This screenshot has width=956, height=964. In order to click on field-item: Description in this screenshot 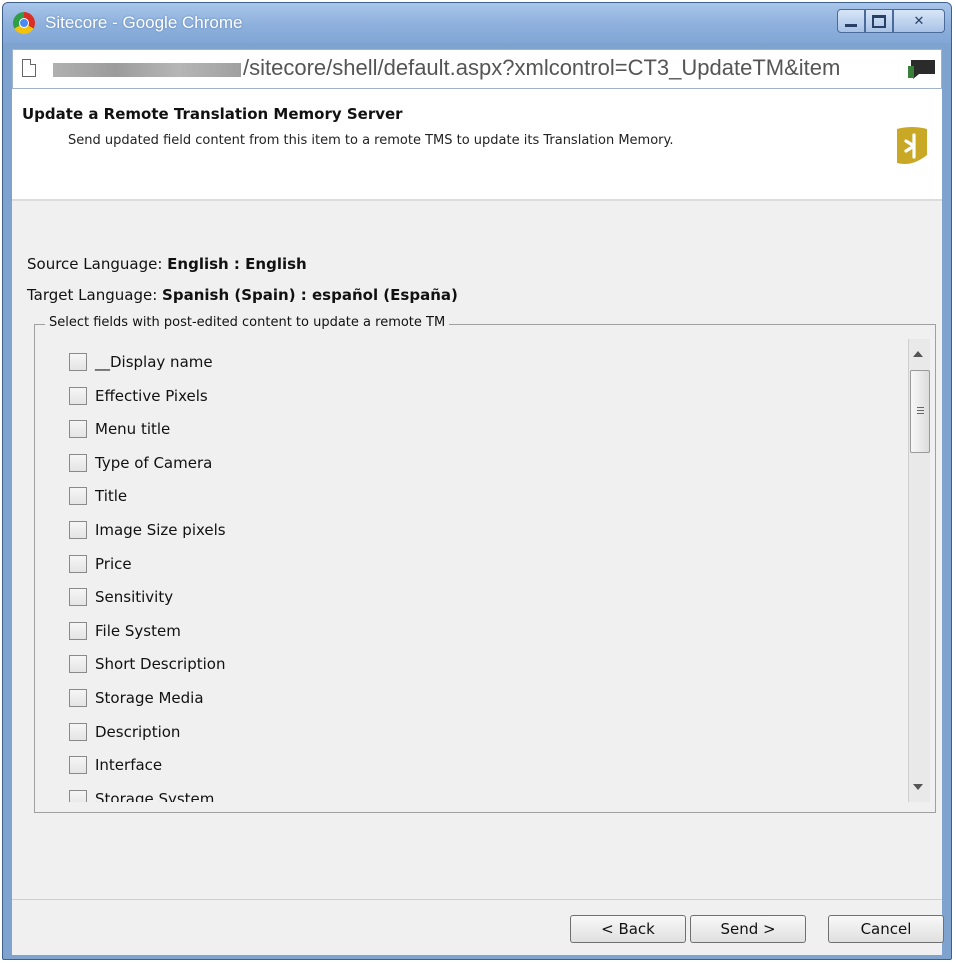, I will do `click(124, 732)`.